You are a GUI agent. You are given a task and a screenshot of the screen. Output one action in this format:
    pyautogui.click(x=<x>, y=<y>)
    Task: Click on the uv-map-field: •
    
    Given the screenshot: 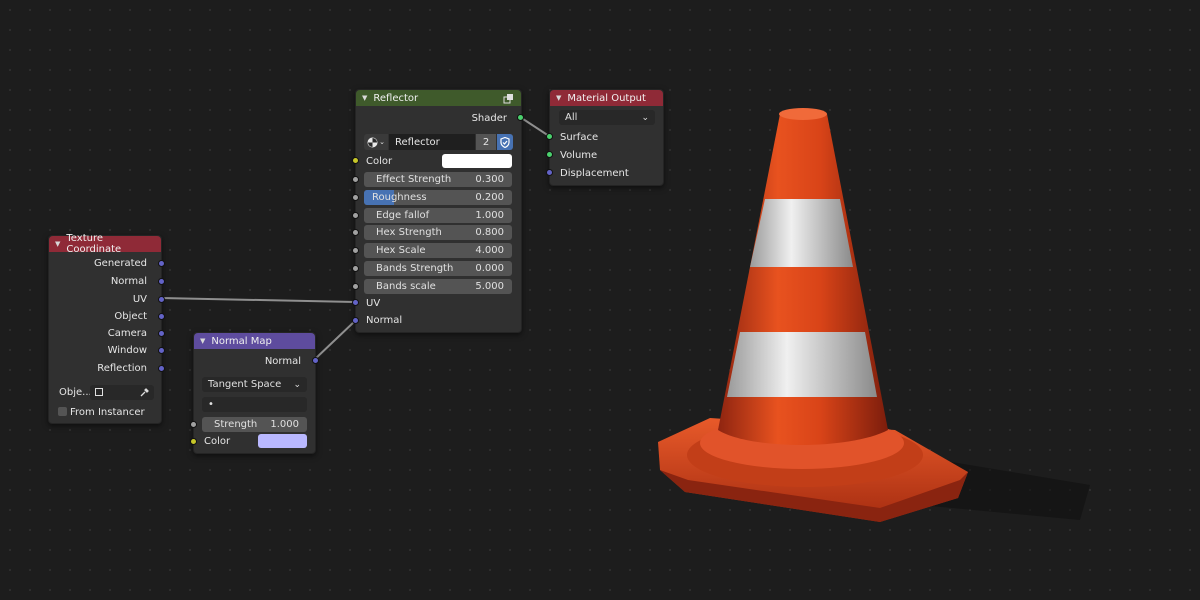 What is the action you would take?
    pyautogui.click(x=254, y=404)
    